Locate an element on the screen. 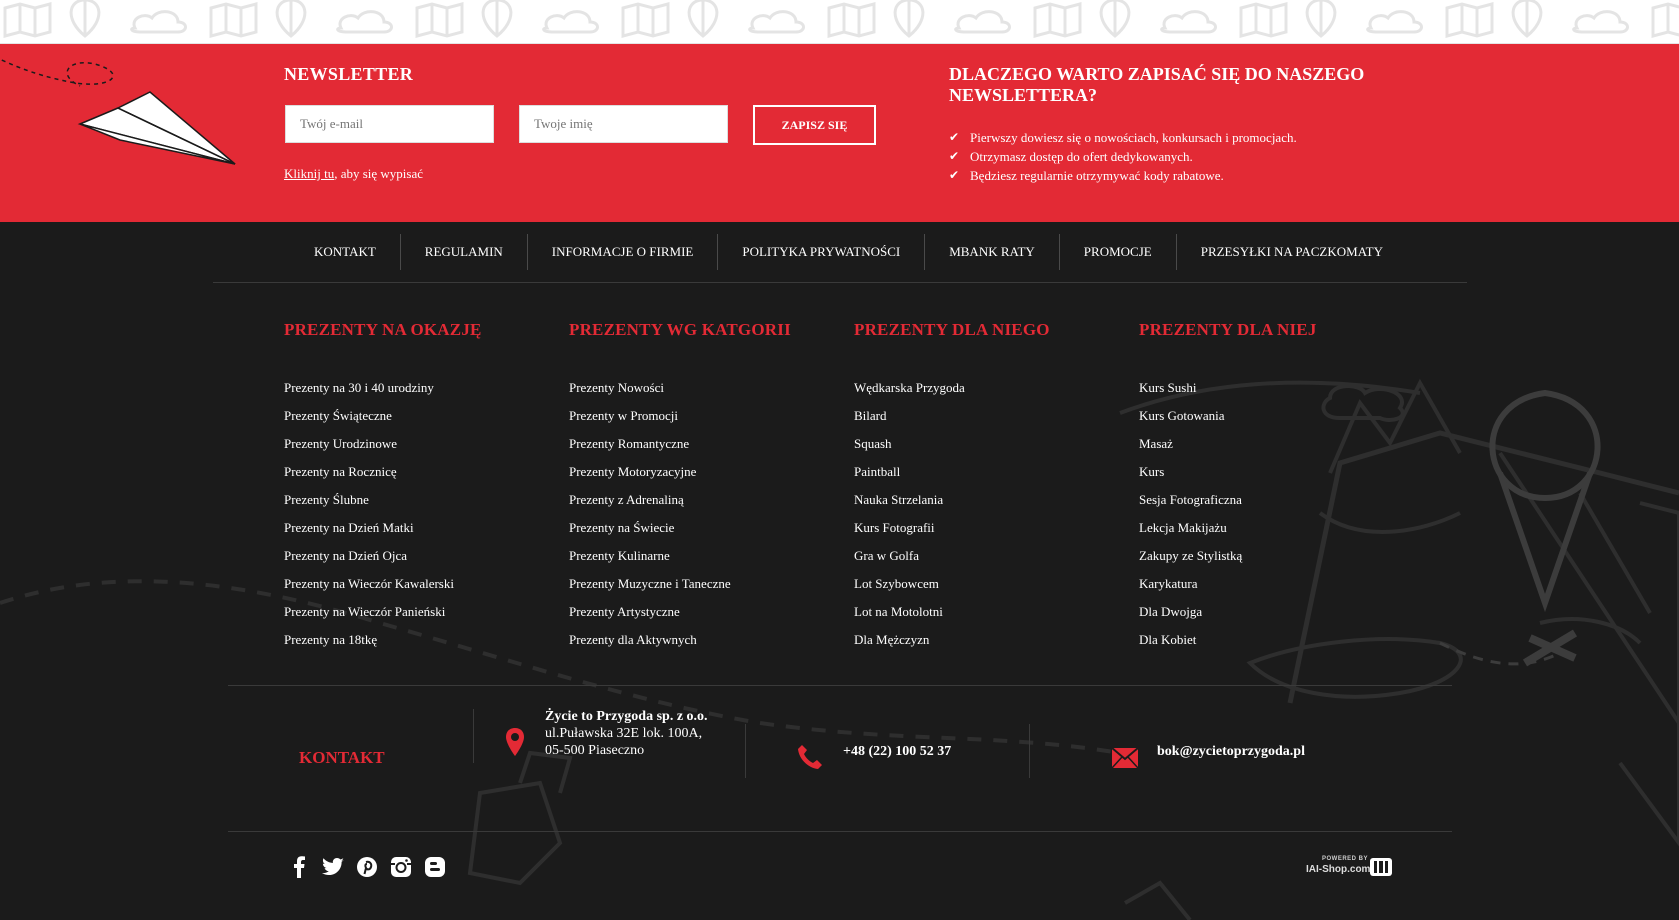 The height and width of the screenshot is (920, 1679). footer-link: Prezenty Romantyczne is located at coordinates (629, 443).